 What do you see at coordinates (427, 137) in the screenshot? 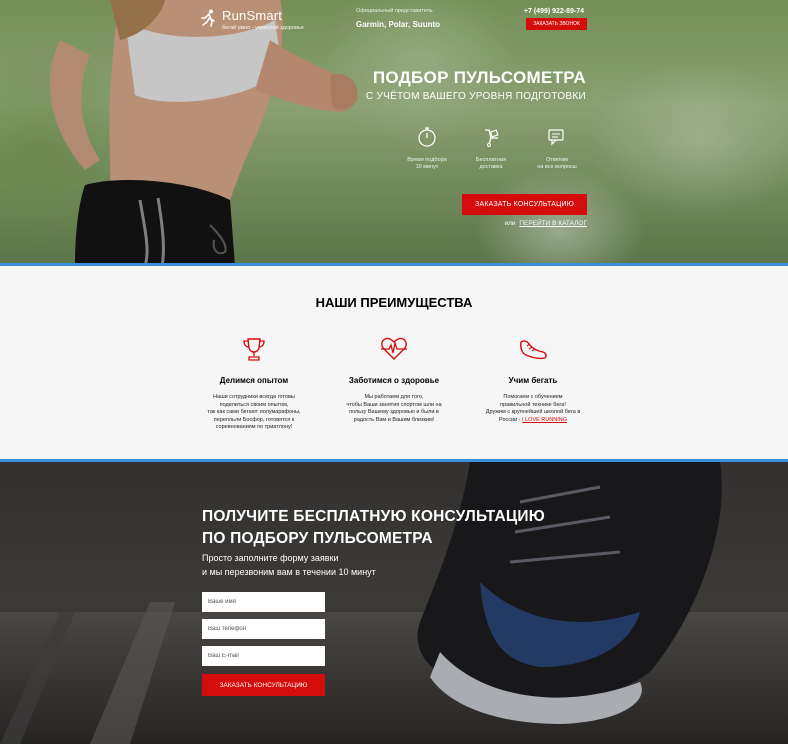
I see `stopwatch-icon` at bounding box center [427, 137].